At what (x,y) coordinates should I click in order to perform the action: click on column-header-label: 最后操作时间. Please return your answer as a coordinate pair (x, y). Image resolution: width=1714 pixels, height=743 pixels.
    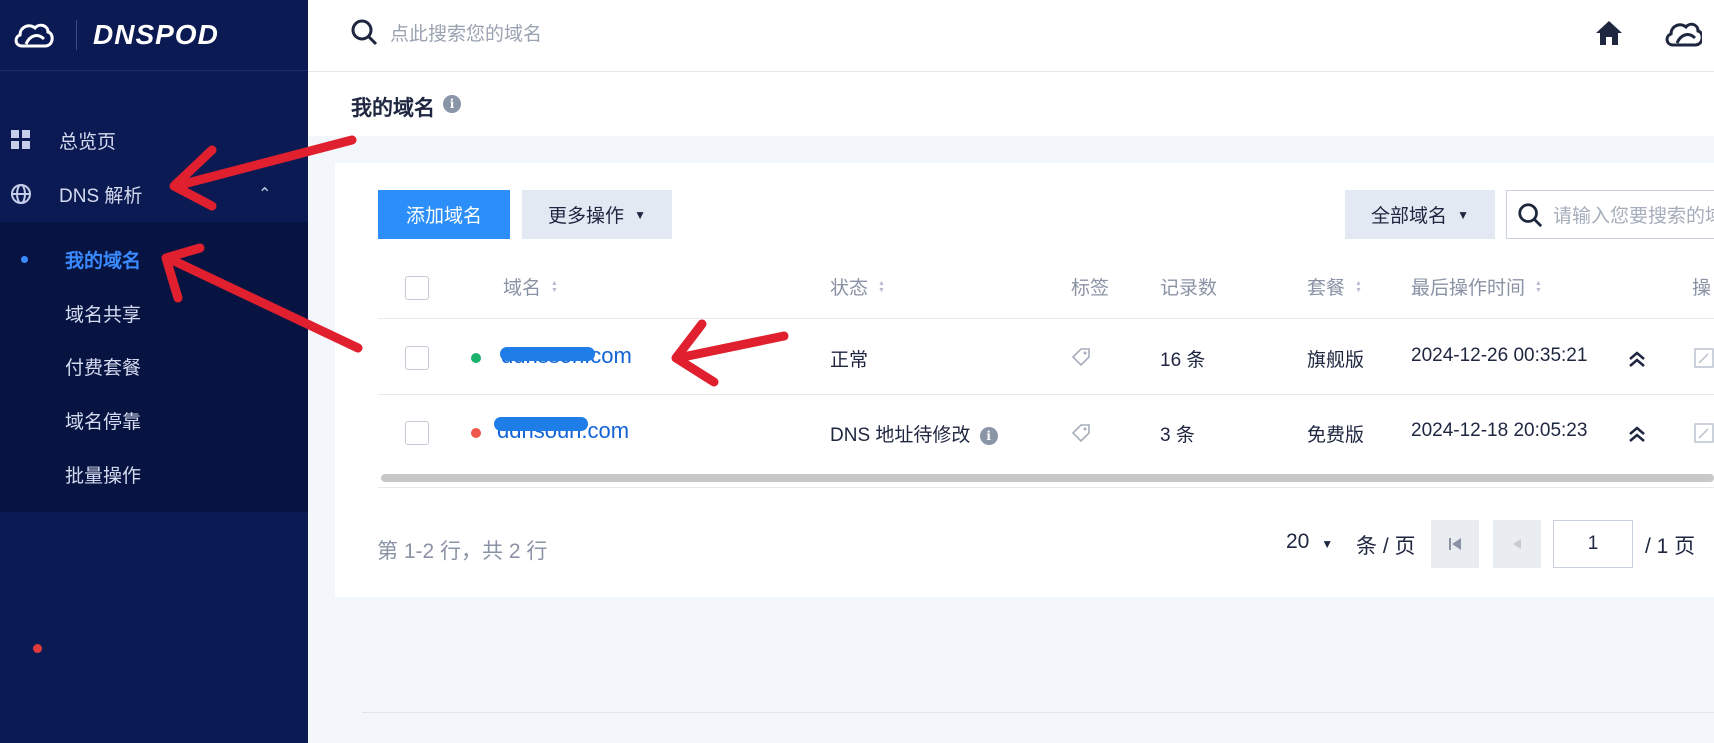
    Looking at the image, I should click on (1468, 288).